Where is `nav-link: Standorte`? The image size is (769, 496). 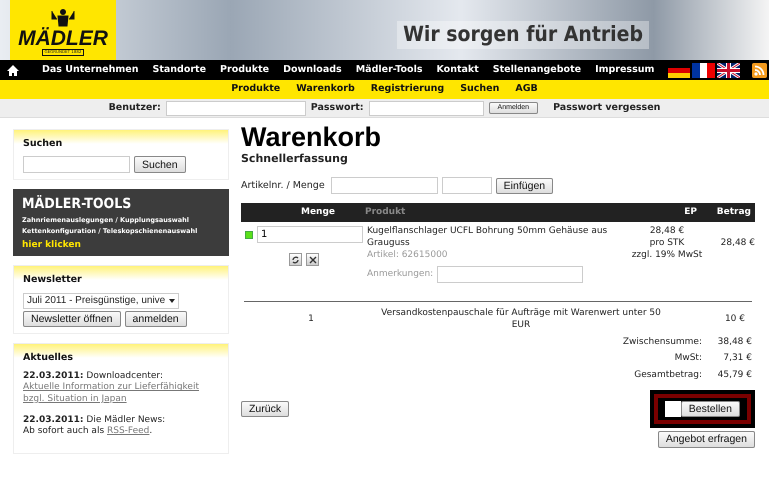 nav-link: Standorte is located at coordinates (179, 70).